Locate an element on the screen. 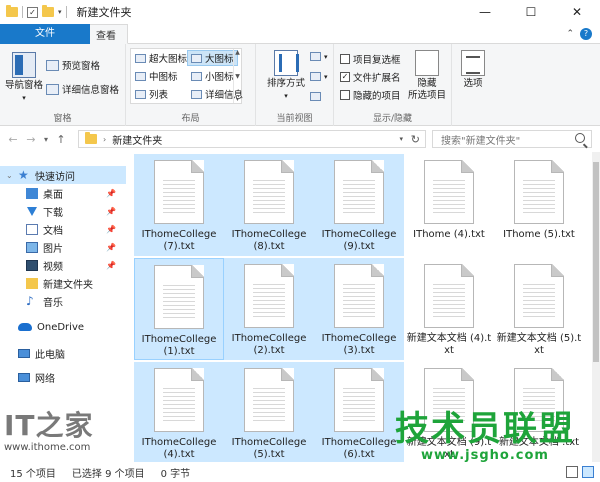 Image resolution: width=600 pixels, height=482 pixels. options-icon is located at coordinates (473, 63).